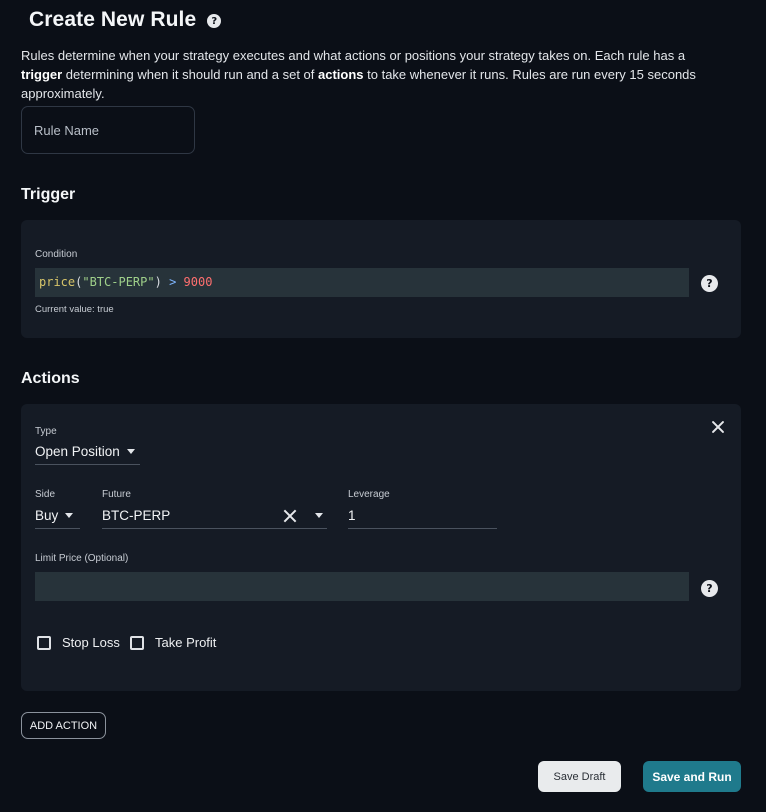  I want to click on desc-bold-actions: actions, so click(341, 74).